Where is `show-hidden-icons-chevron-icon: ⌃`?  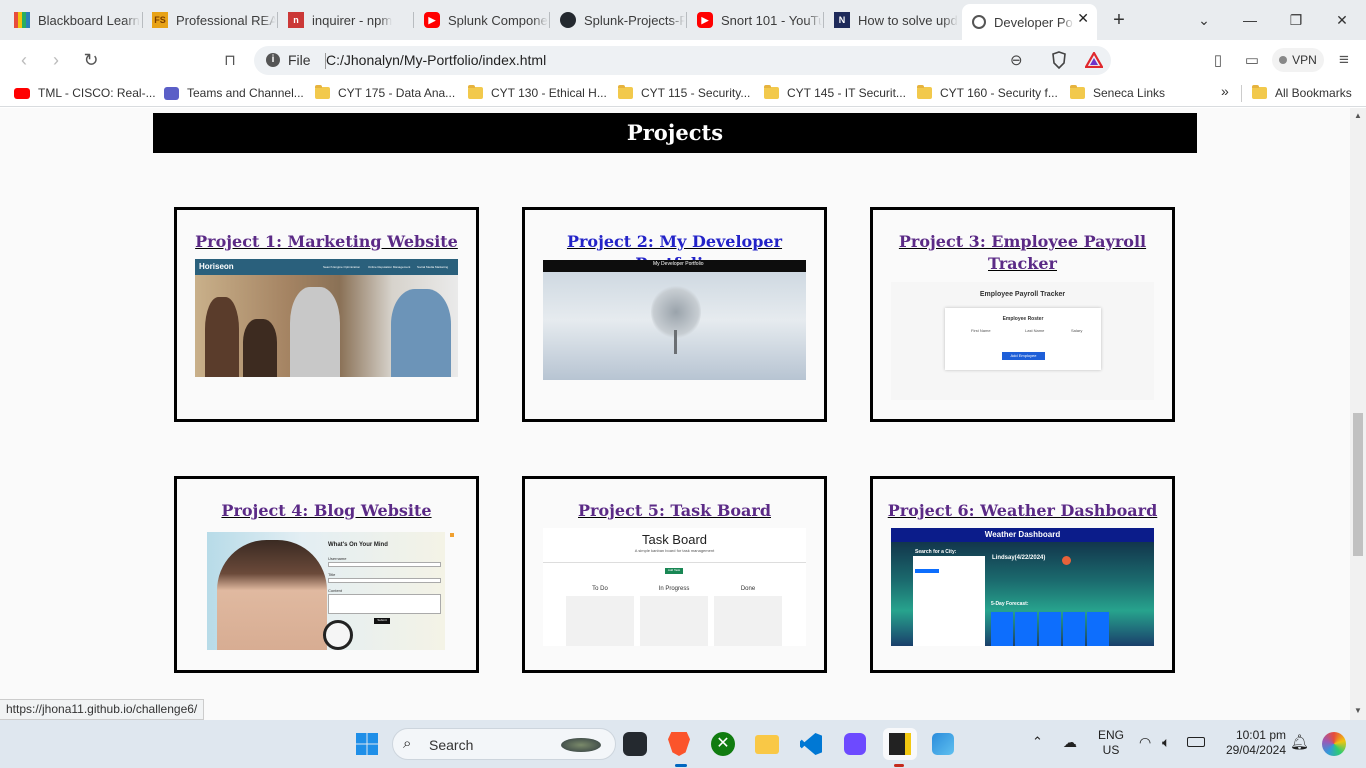 show-hidden-icons-chevron-icon: ⌃ is located at coordinates (1037, 742).